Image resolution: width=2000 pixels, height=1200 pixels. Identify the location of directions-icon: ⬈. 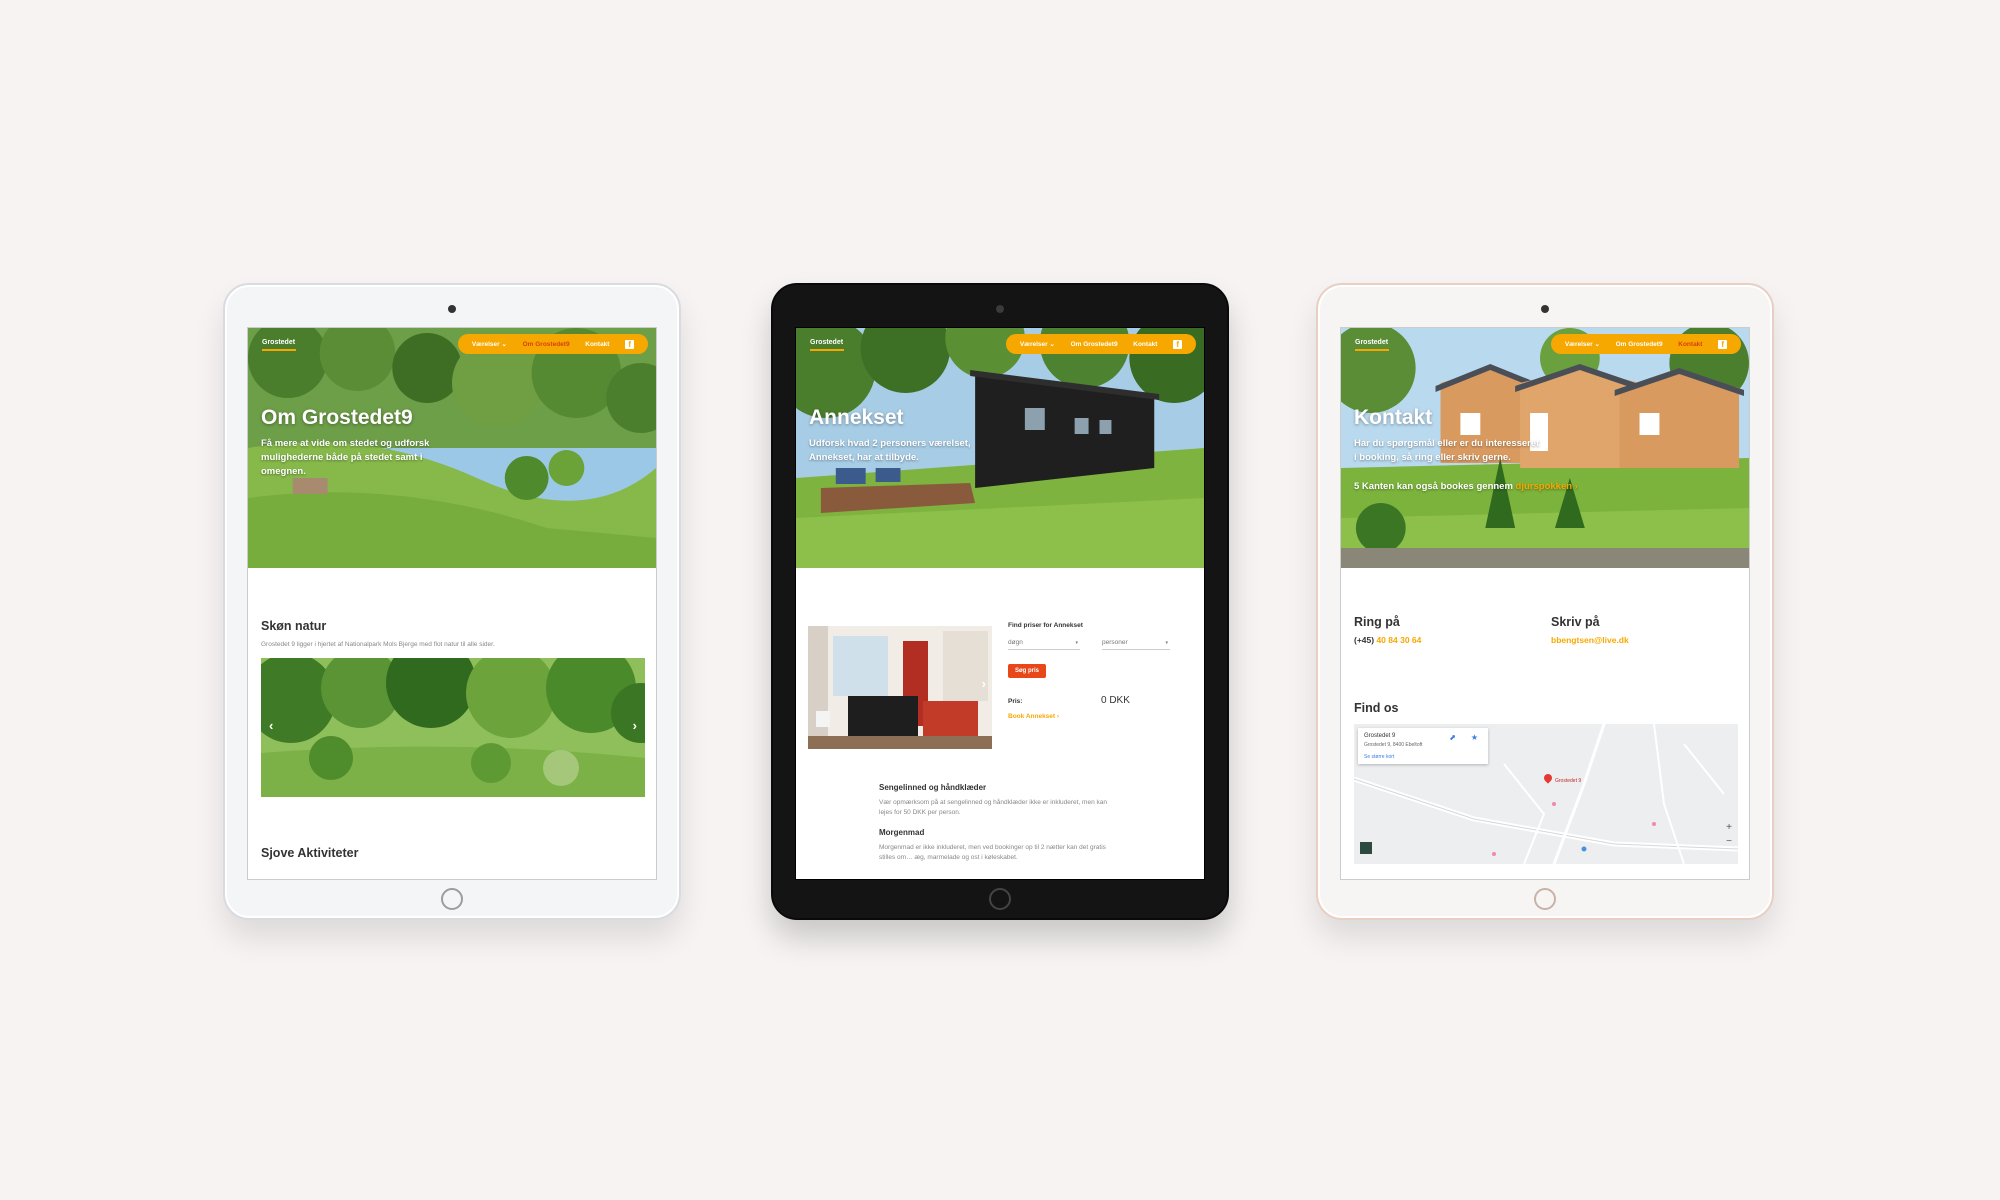
(1452, 737).